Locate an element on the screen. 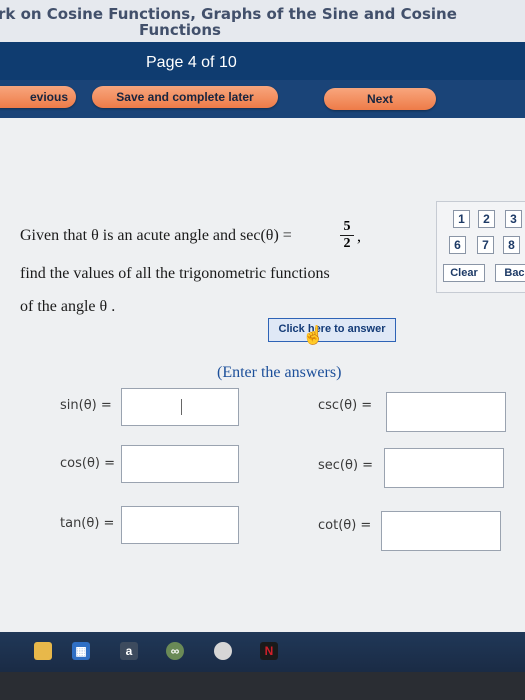  key-2: 2 is located at coordinates (486, 219).